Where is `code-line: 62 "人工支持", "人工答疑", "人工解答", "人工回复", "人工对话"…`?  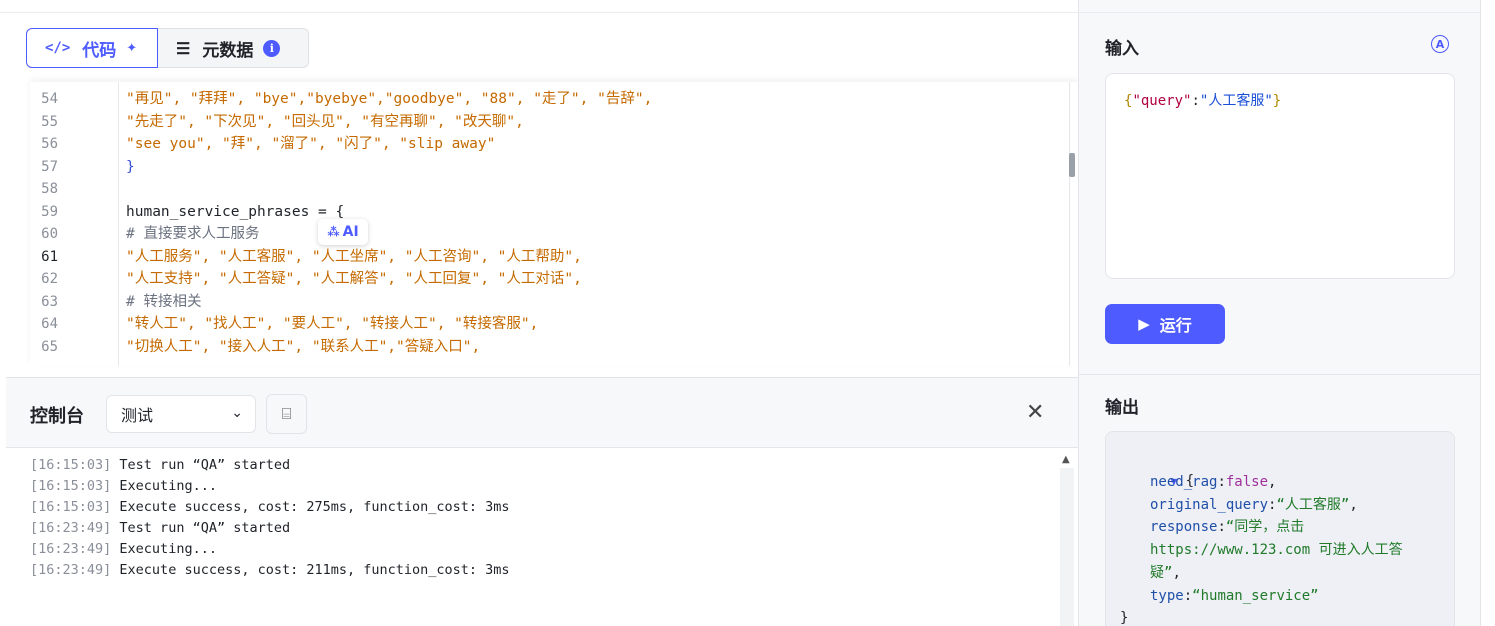 code-line: 62 "人工支持", "人工答疑", "人工解答", "人工回复", "人工对话"… is located at coordinates (550, 279).